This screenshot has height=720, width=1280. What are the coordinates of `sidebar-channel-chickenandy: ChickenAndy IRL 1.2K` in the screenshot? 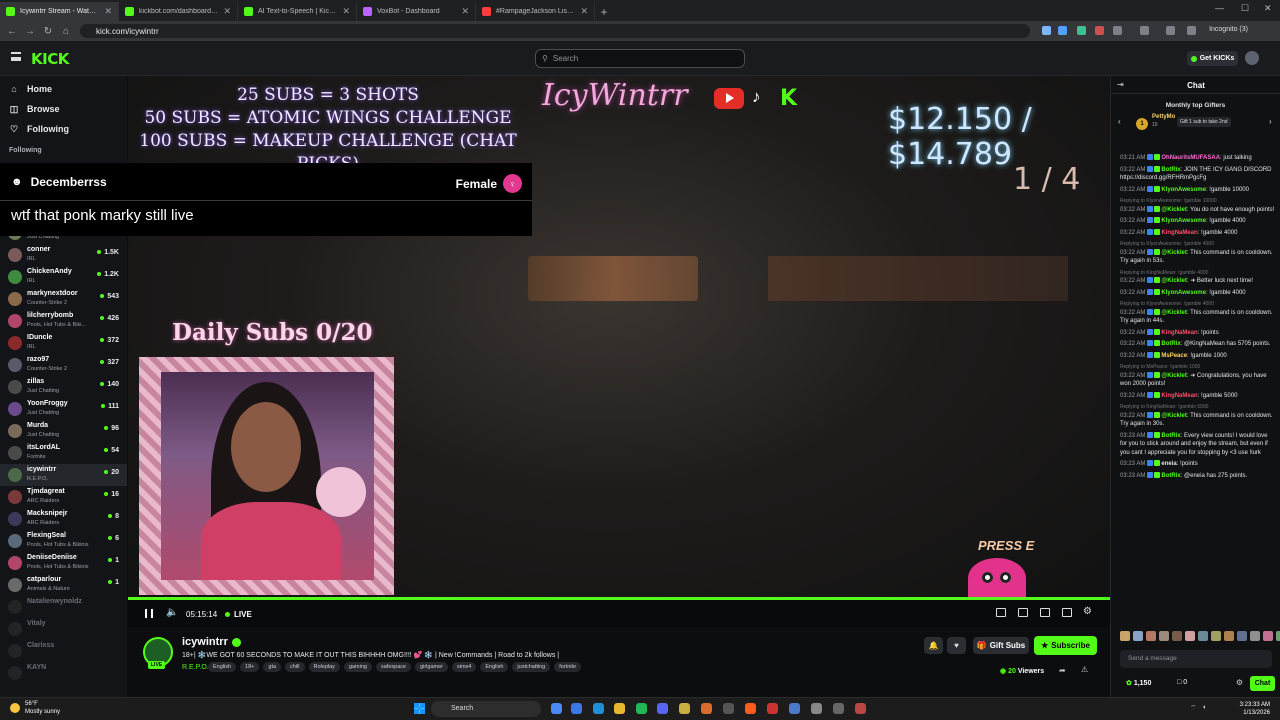 It's located at (63, 277).